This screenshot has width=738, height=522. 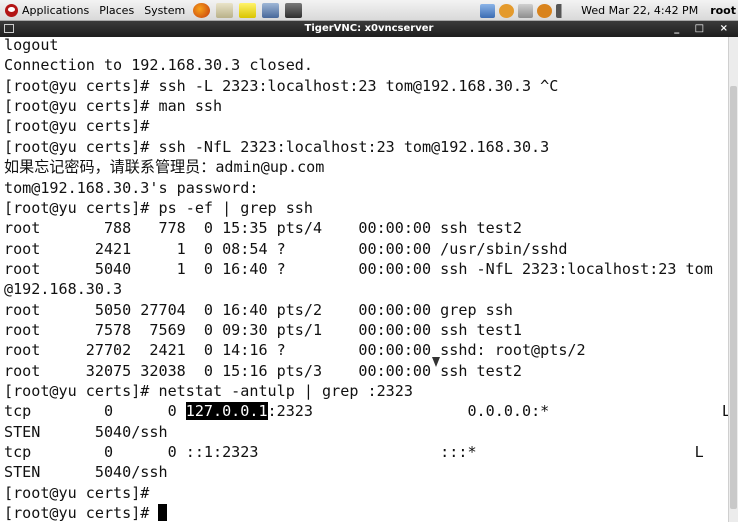 I want to click on window-menu-icon, so click(x=9, y=28).